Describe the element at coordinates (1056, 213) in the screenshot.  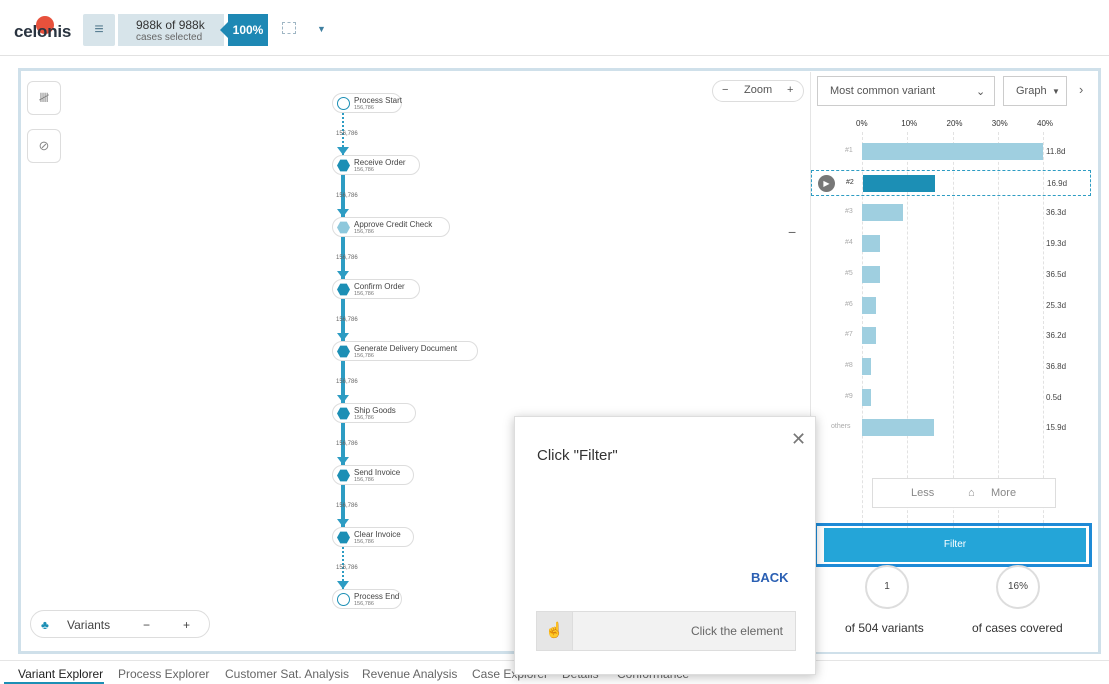
I see `variant-duration: 36.3d` at that location.